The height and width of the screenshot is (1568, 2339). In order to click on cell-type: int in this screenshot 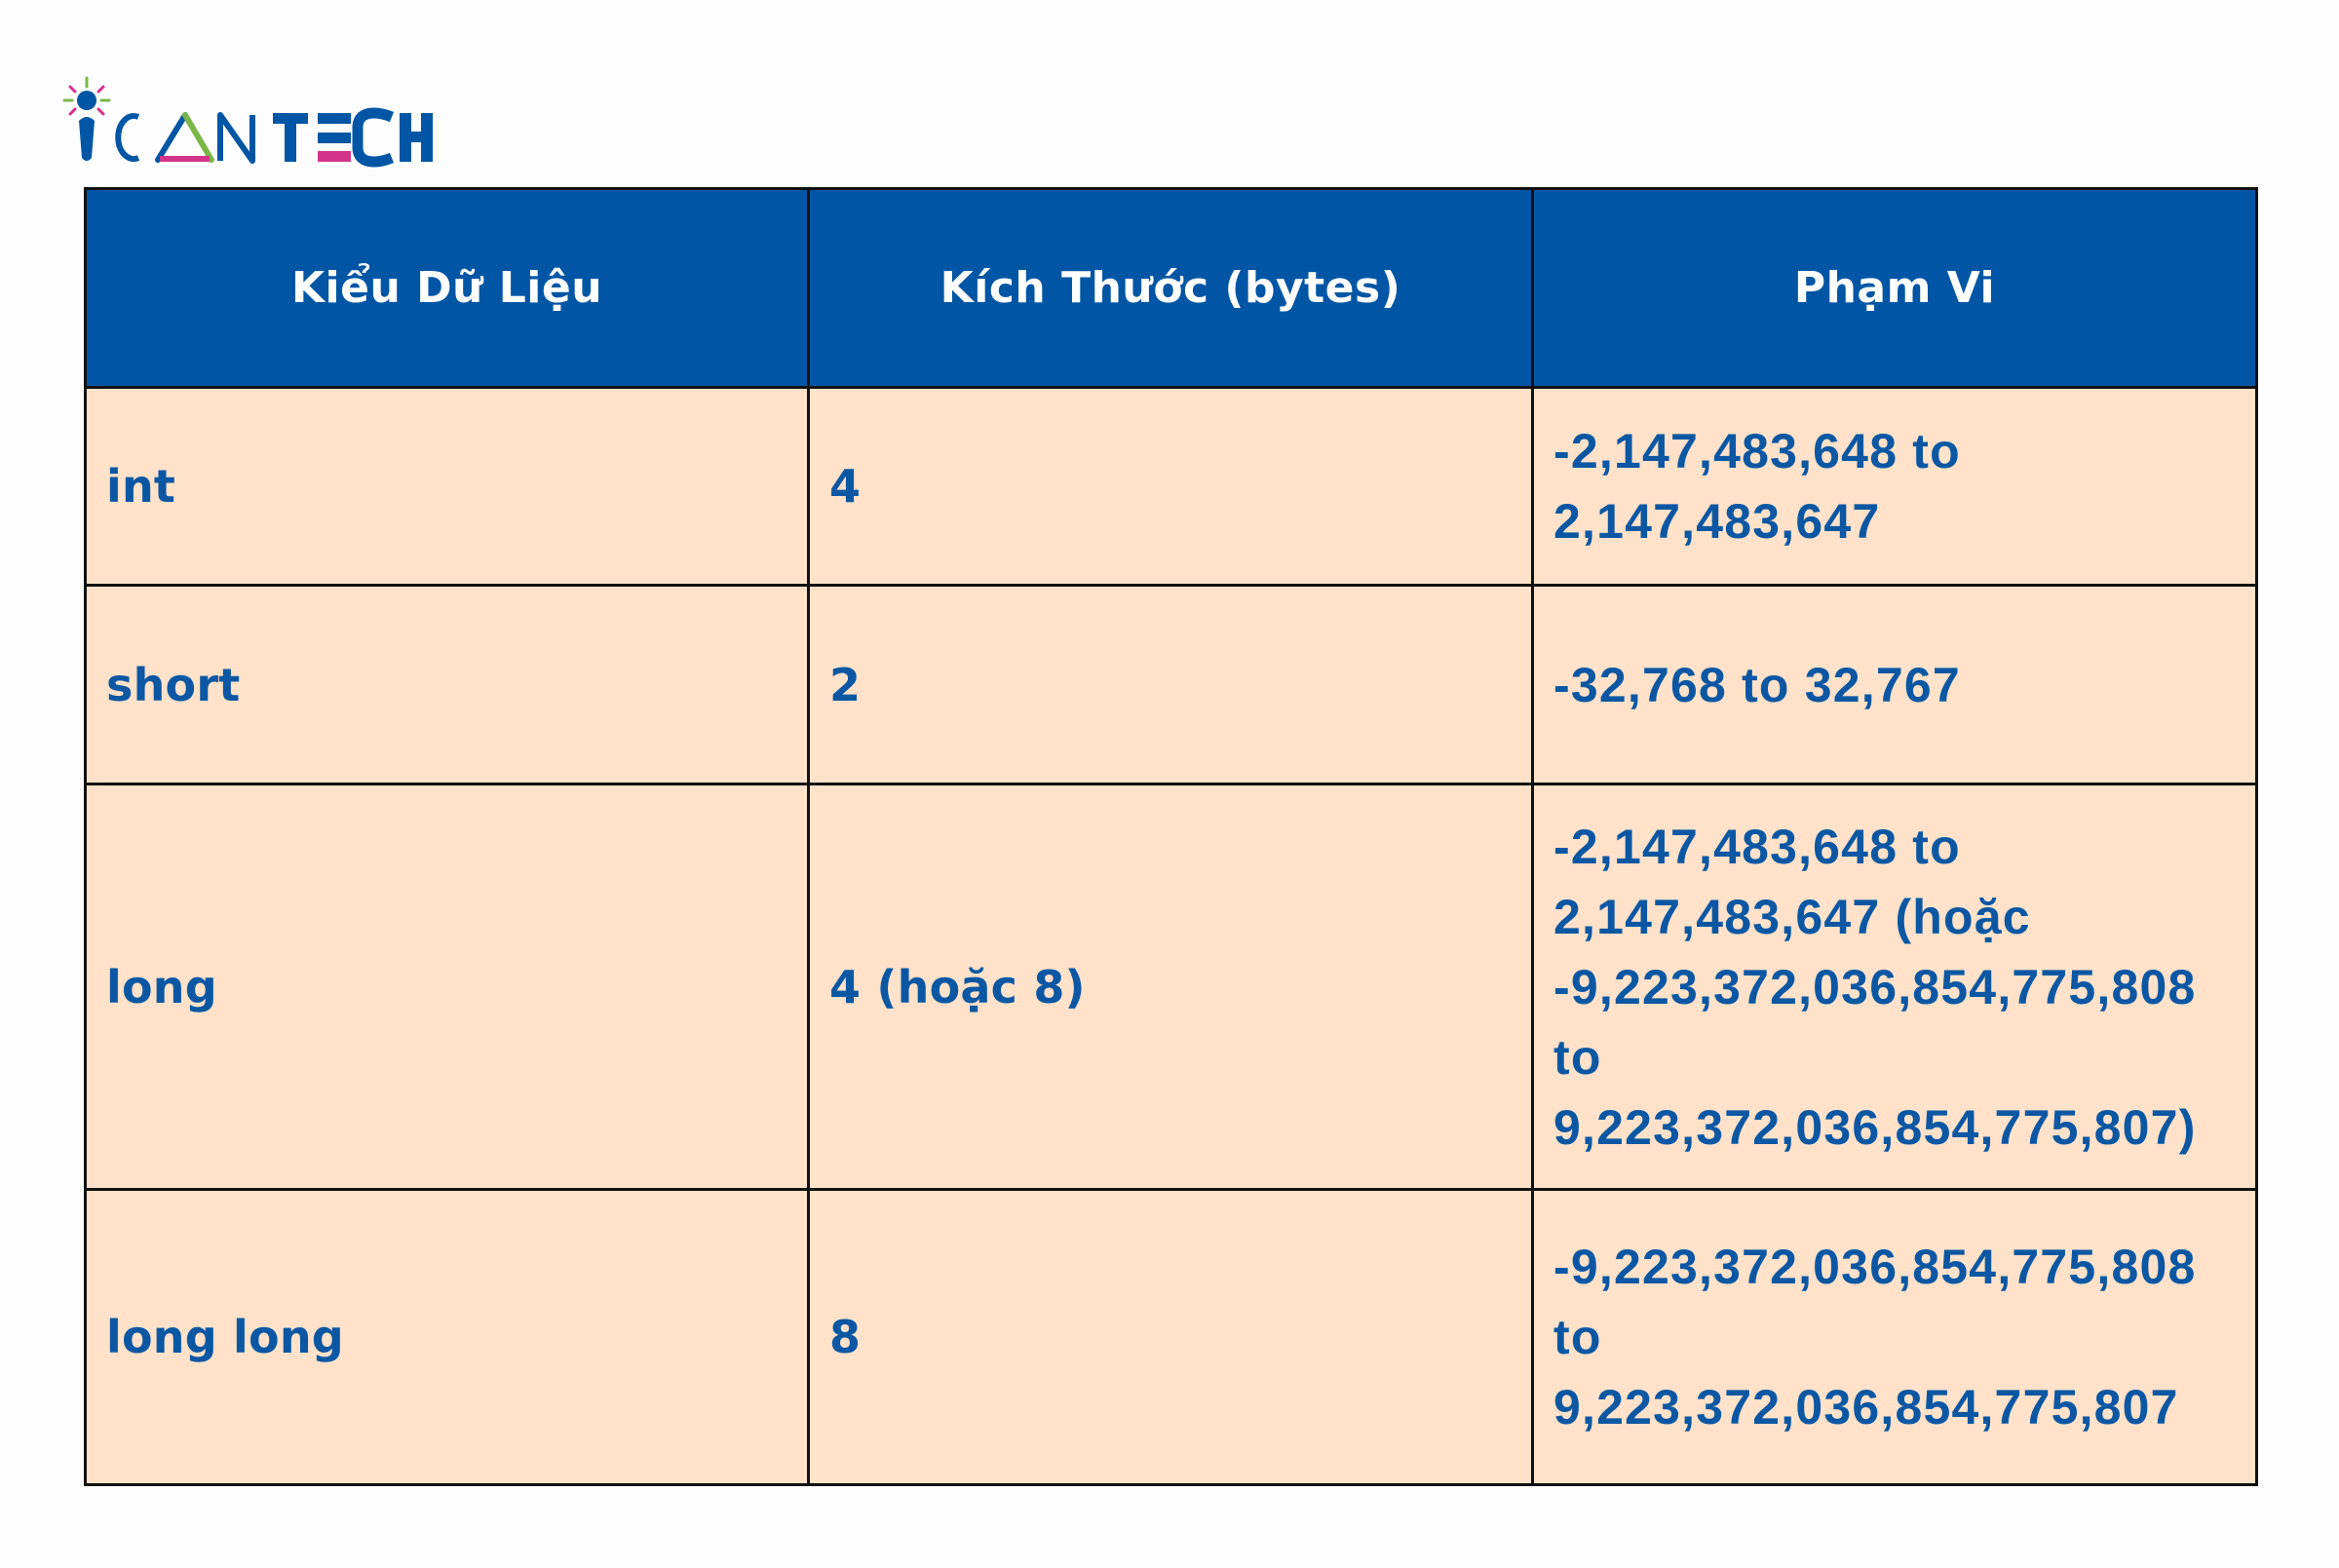, I will do `click(447, 486)`.